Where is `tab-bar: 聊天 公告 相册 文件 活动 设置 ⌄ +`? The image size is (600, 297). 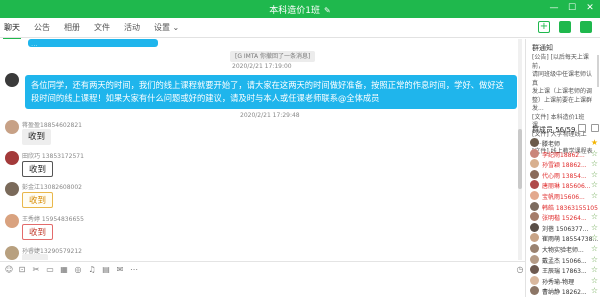 tab-bar: 聊天 公告 相册 文件 活动 设置 ⌄ + is located at coordinates (300, 29).